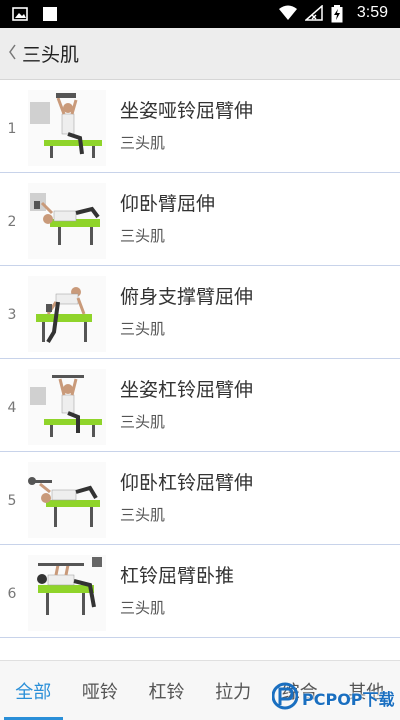  What do you see at coordinates (348, 699) in the screenshot?
I see `watermark-text: PCPOP下载` at bounding box center [348, 699].